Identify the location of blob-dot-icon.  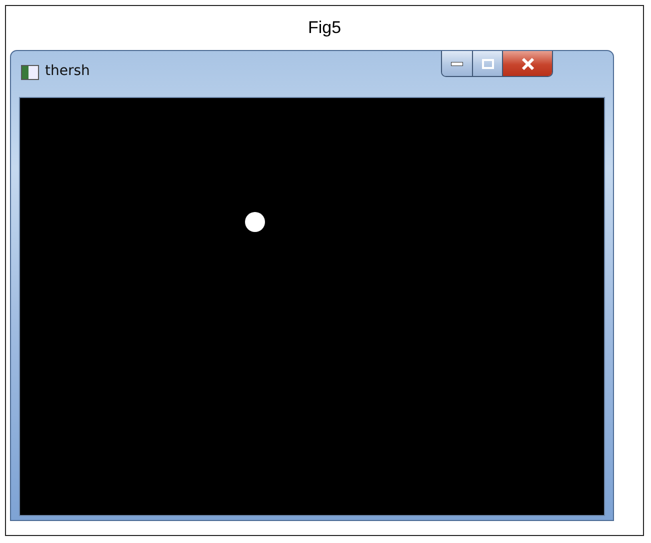
(255, 222).